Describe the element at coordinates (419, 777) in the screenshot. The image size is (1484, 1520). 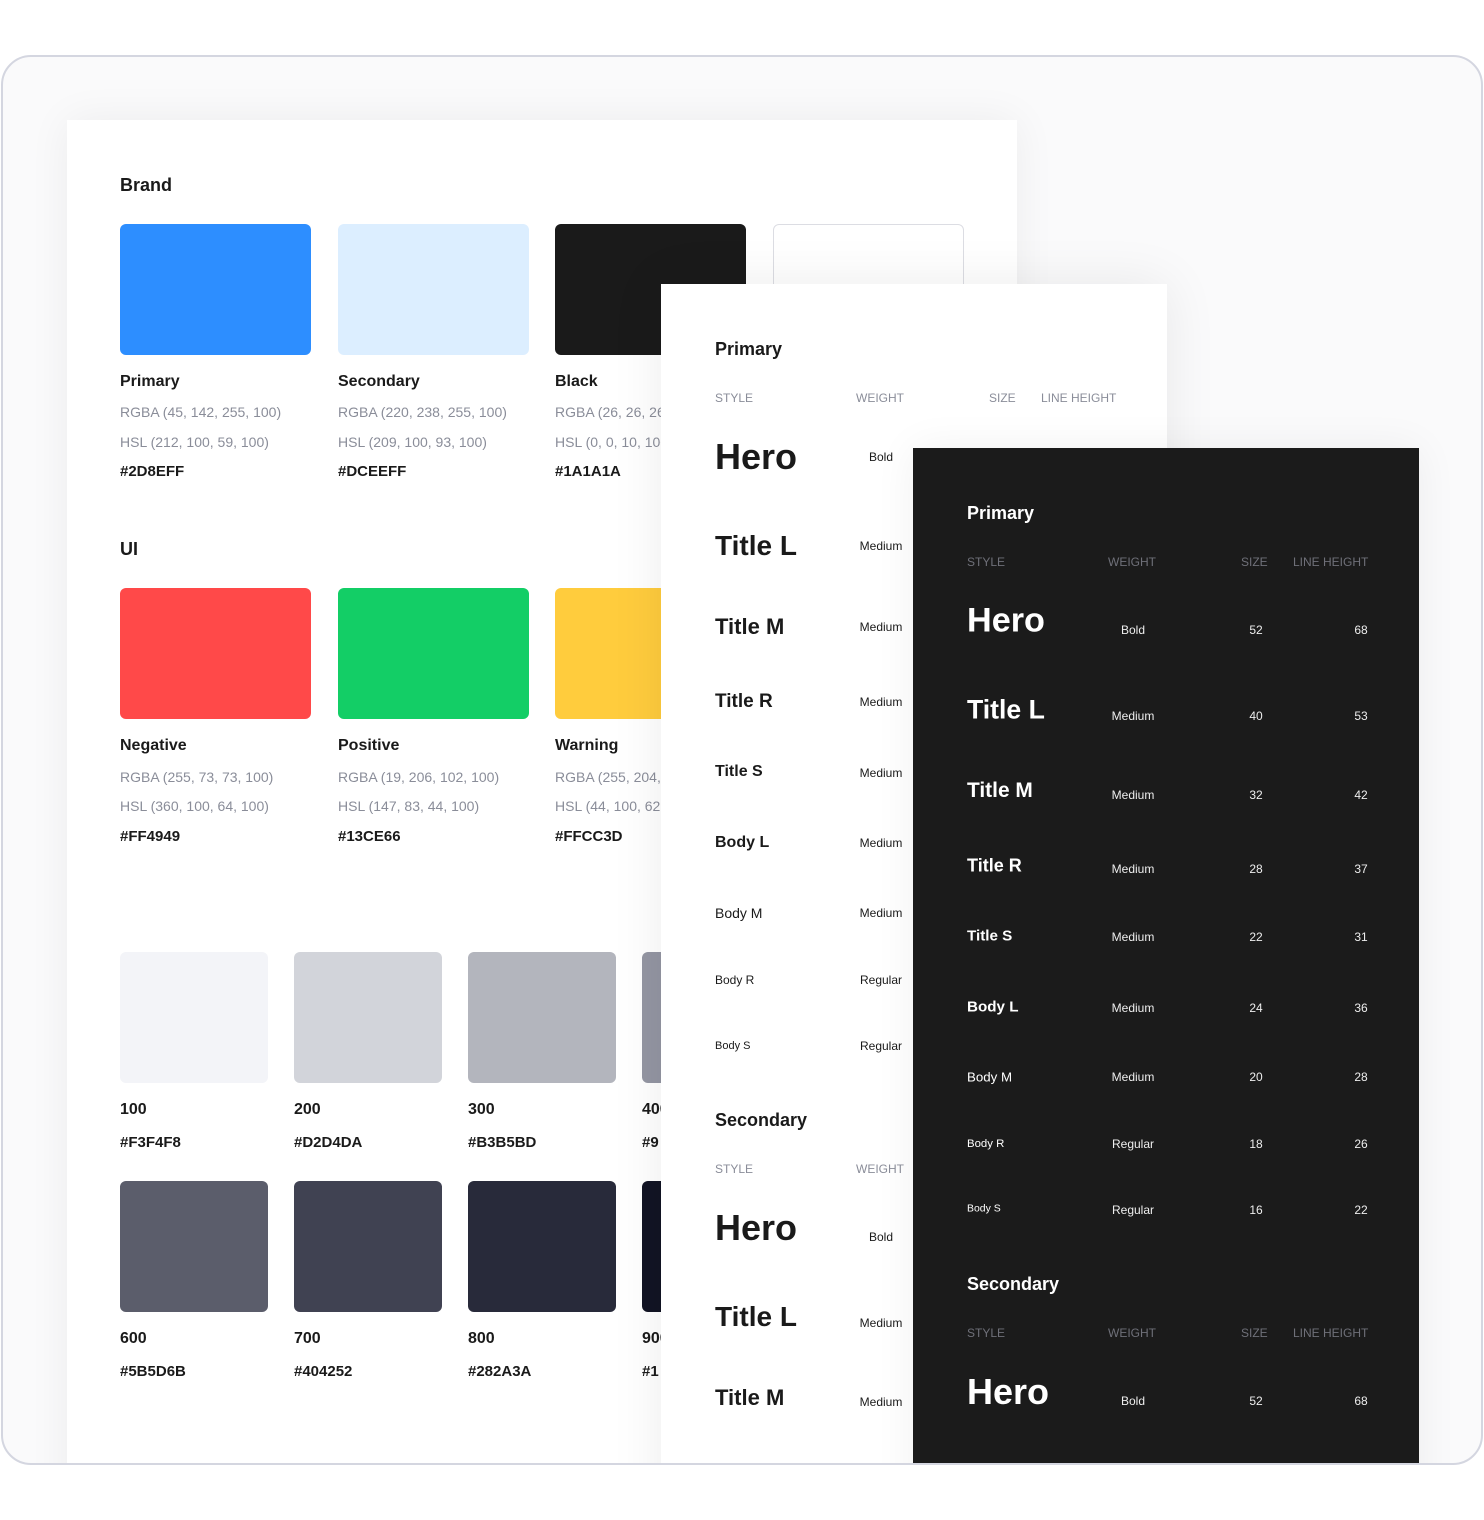
I see `swatch-rgba: RGBA (19, 206, 102, 100)` at that location.